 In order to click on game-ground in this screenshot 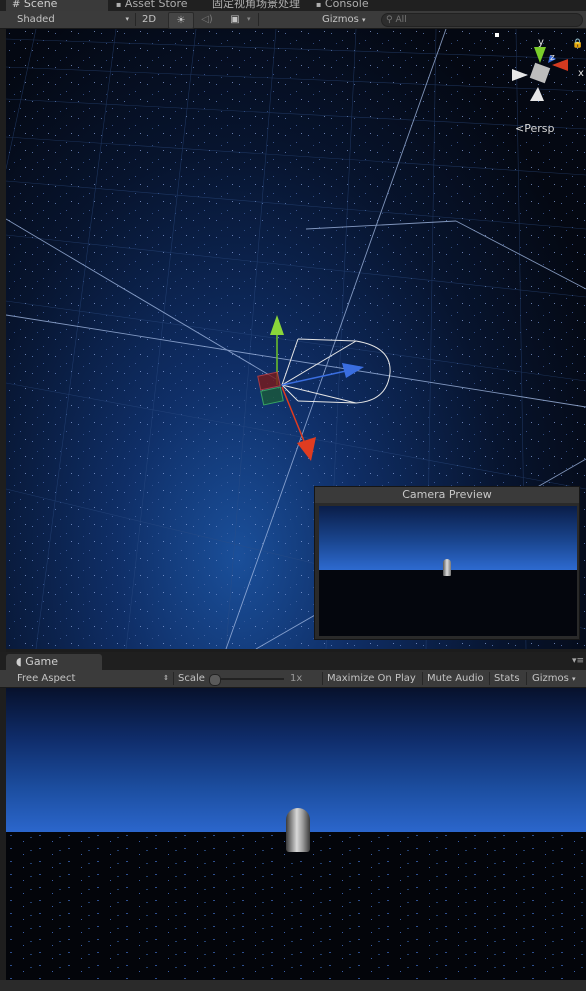, I will do `click(296, 906)`.